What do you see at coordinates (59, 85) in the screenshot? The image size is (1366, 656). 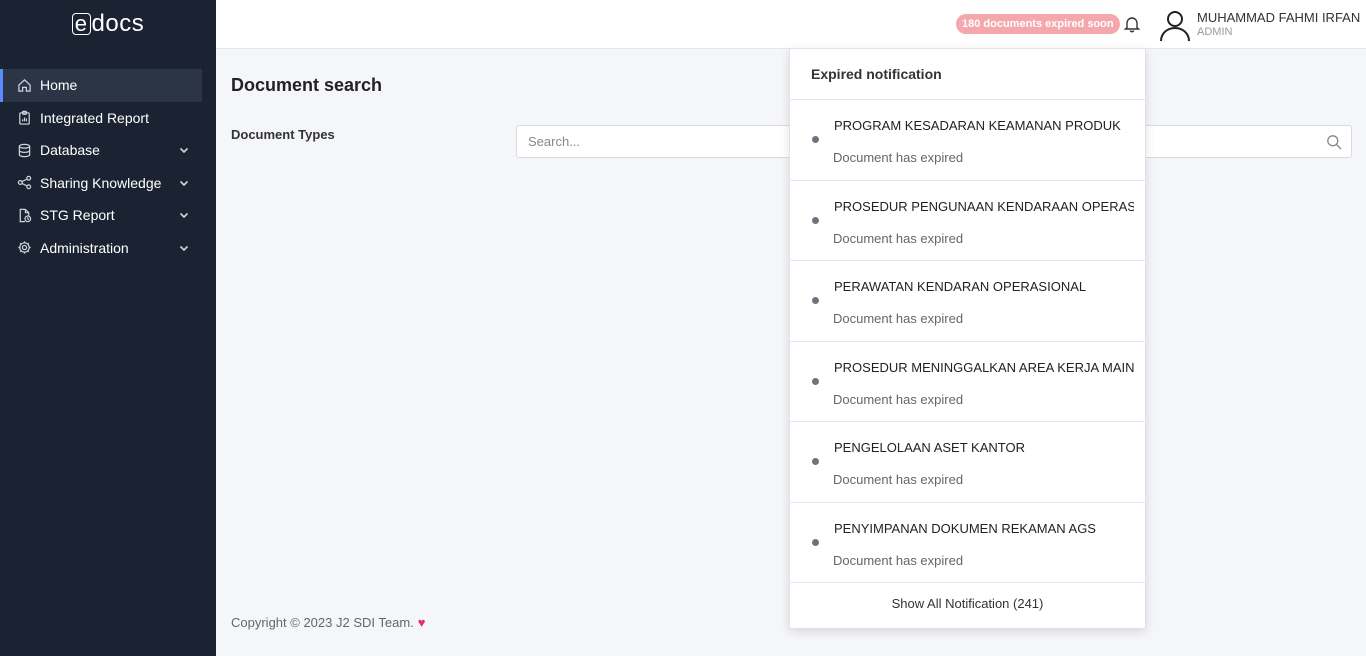 I see `sidebar-item-label: Home` at bounding box center [59, 85].